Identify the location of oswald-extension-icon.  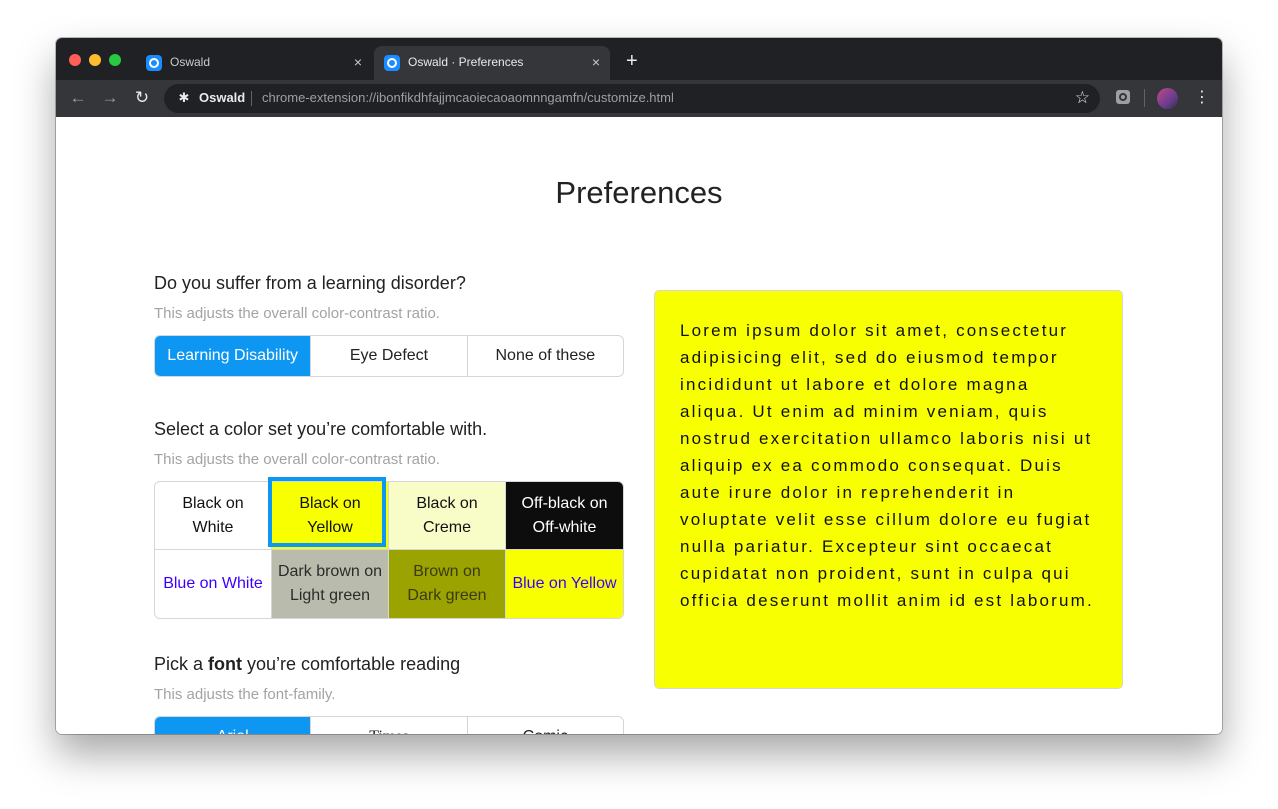
(1123, 97).